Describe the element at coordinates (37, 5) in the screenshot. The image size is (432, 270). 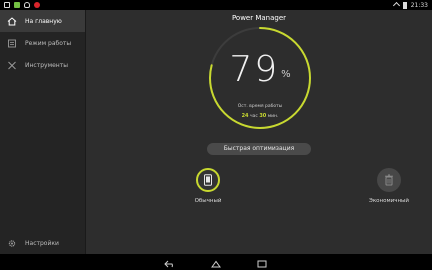
I see `app-notification-icon` at that location.